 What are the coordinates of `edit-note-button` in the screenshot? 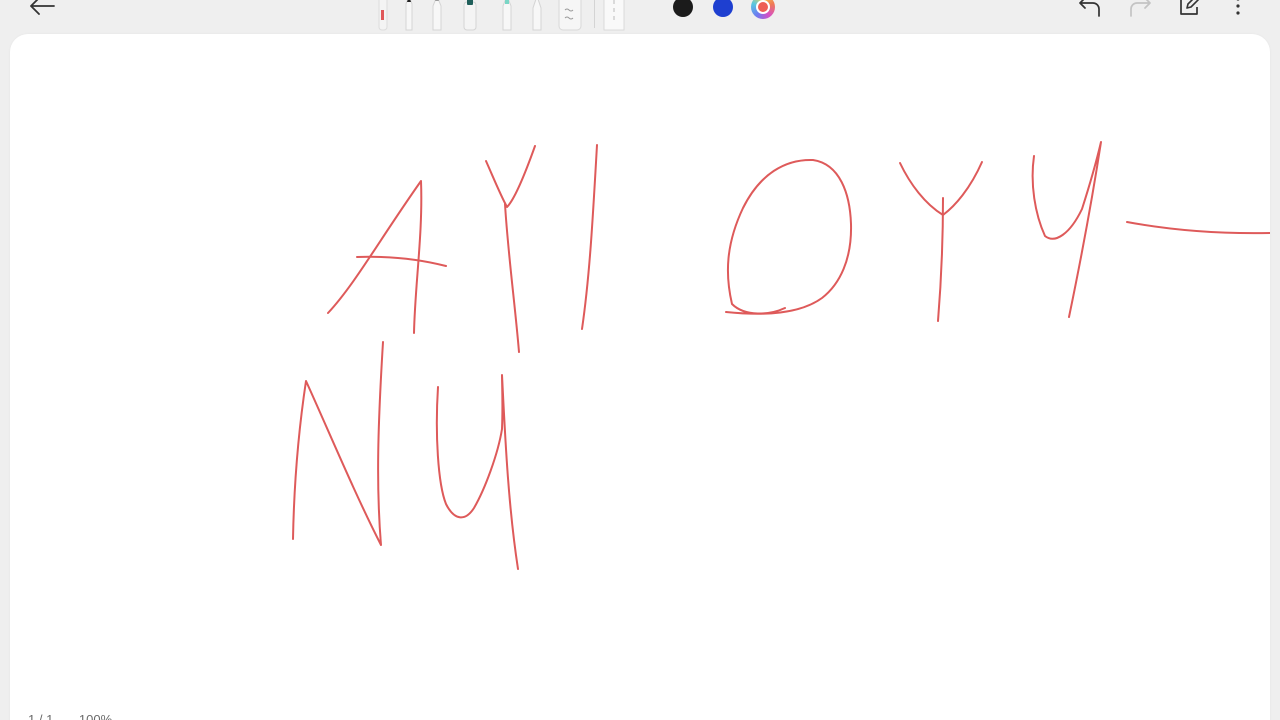 It's located at (1189, 10).